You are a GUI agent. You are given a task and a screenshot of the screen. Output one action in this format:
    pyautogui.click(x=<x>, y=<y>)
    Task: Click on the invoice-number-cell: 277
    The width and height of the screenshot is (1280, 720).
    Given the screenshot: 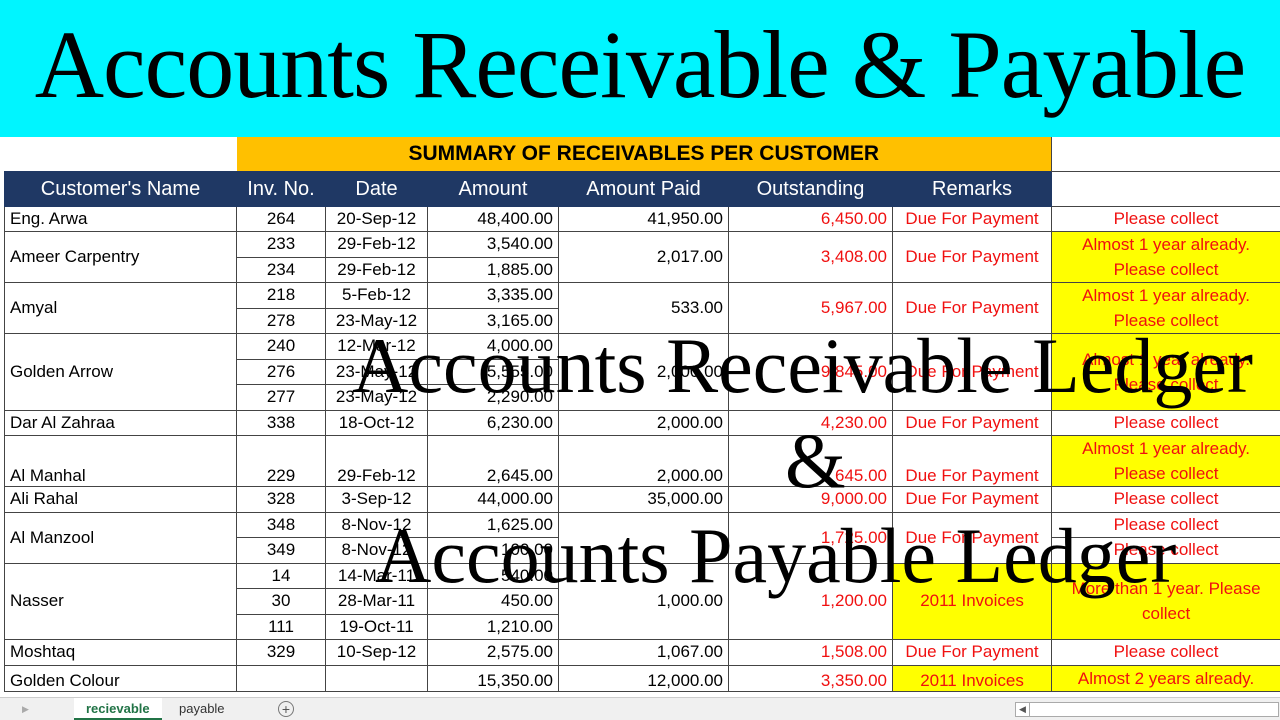 What is the action you would take?
    pyautogui.click(x=281, y=397)
    